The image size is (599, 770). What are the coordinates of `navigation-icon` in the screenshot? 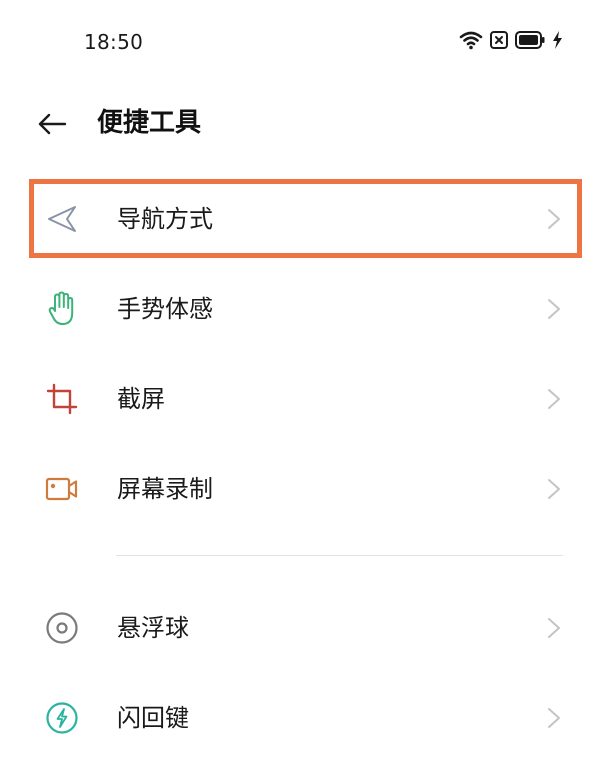 It's located at (62, 219).